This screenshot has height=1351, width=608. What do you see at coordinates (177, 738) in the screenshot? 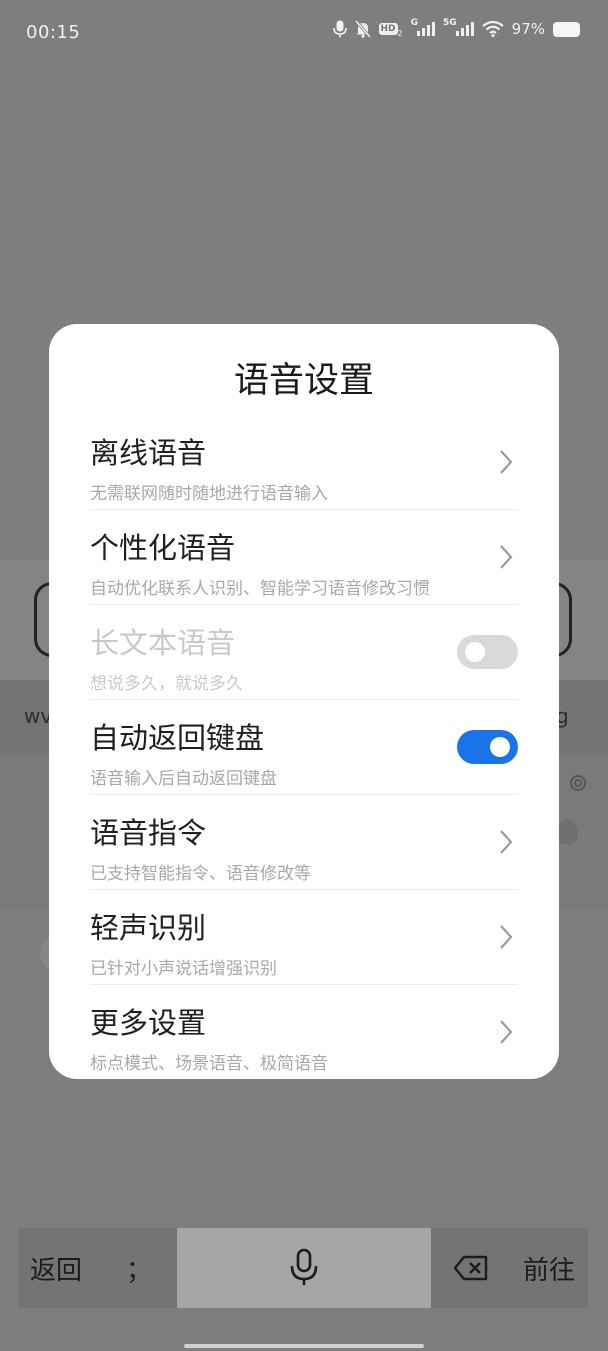
I see `row-label: 自动返回键盘` at bounding box center [177, 738].